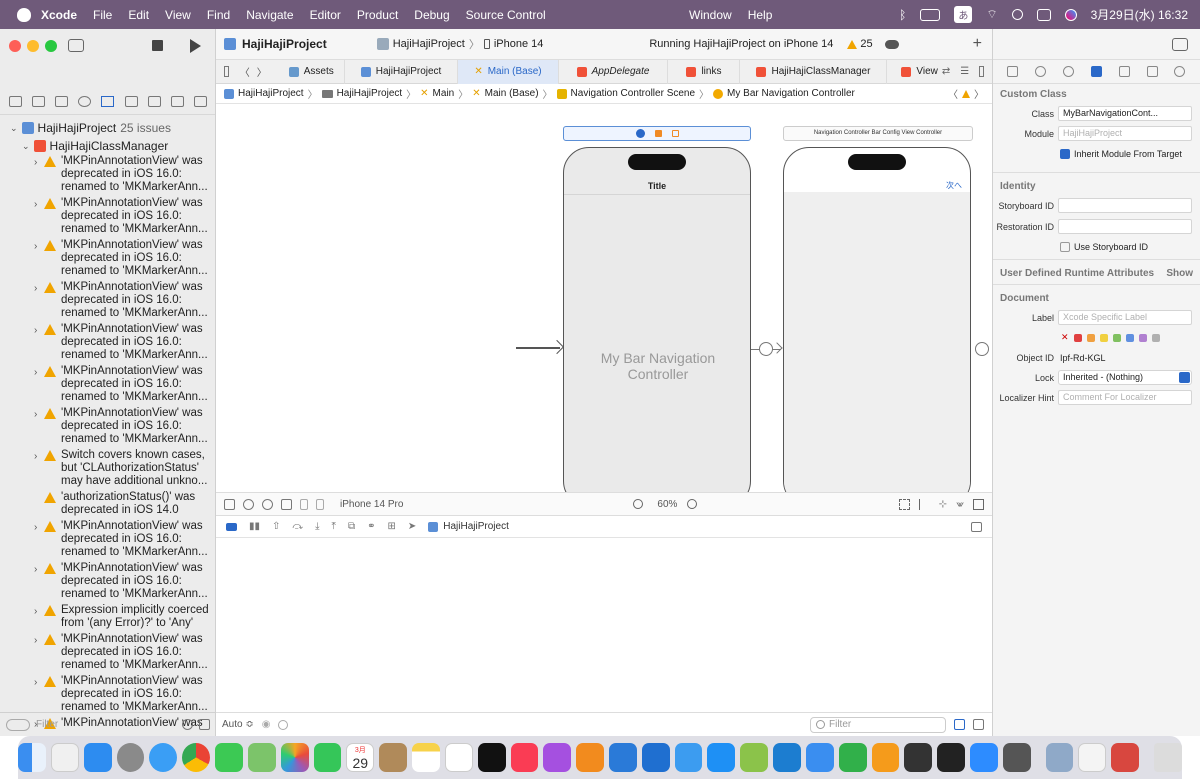 The image size is (1200, 779). Describe the element at coordinates (24, 14) in the screenshot. I see `apple-menu-icon` at that location.